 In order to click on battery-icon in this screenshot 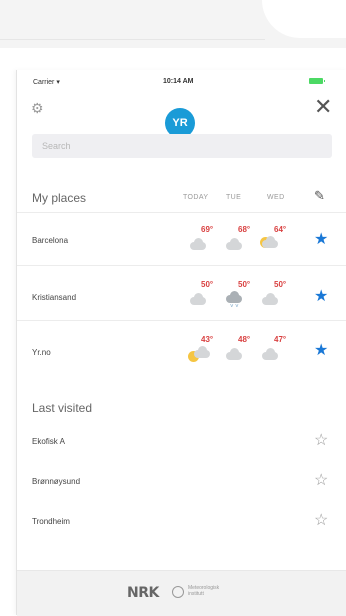, I will do `click(317, 81)`.